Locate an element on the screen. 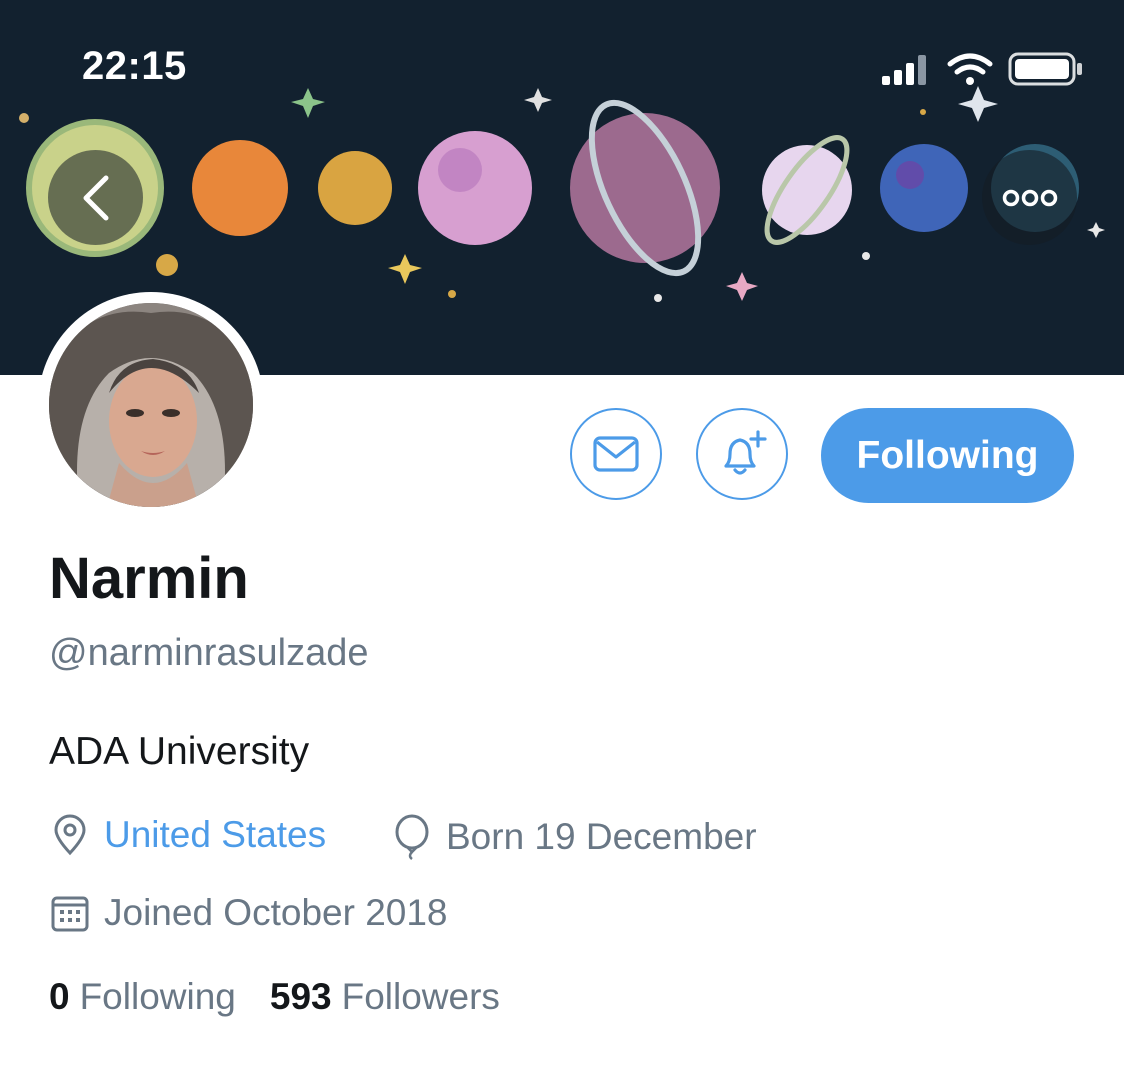 This screenshot has width=1124, height=1068. follow-stats: 0 Following 593 Followers is located at coordinates (274, 997).